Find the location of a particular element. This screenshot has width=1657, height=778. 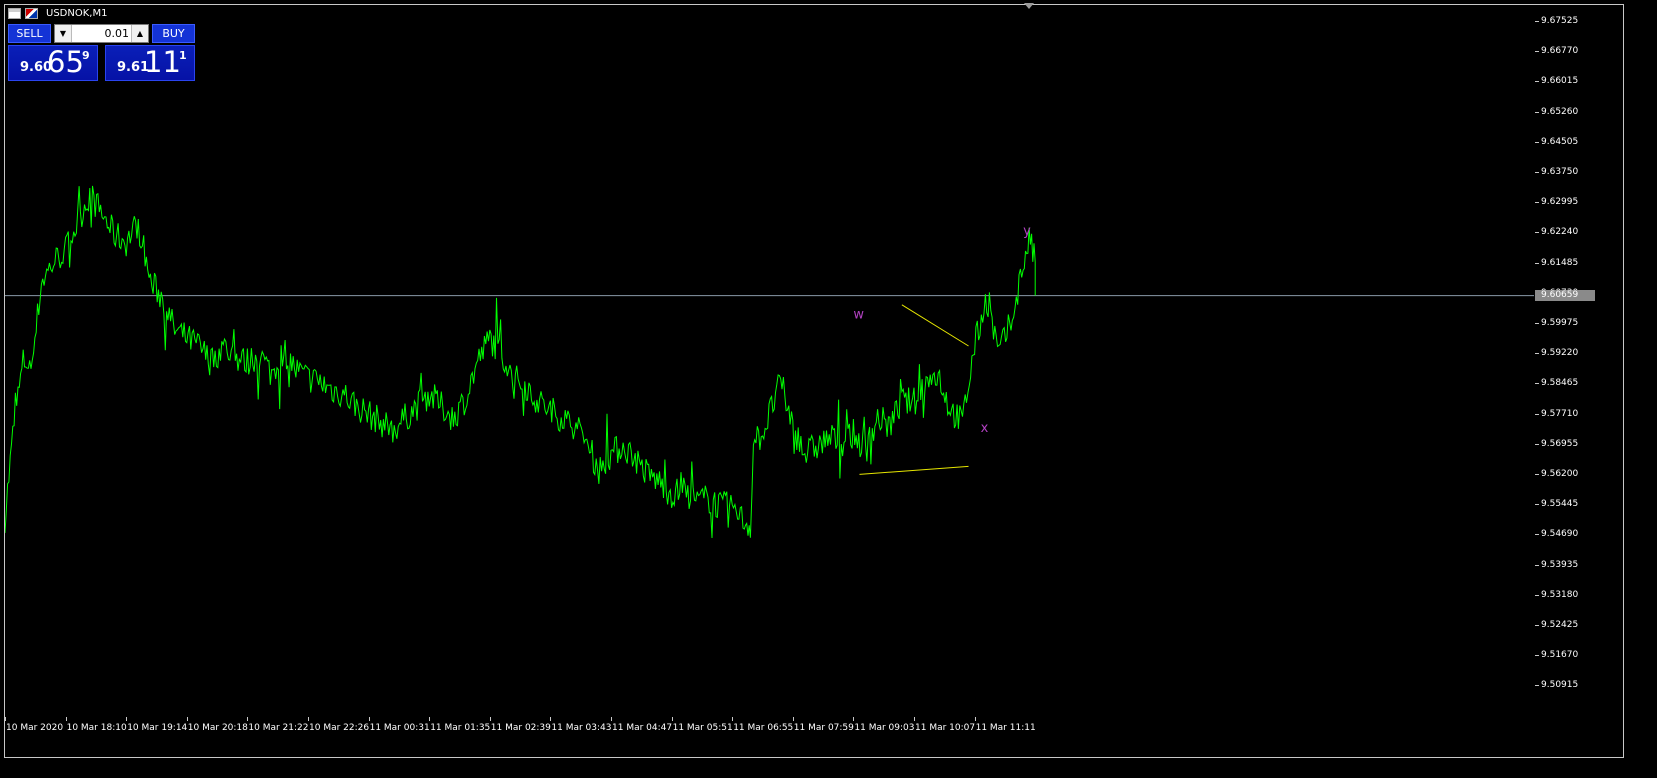

time-tick-label: 11 Mar 03:43 is located at coordinates (581, 728).